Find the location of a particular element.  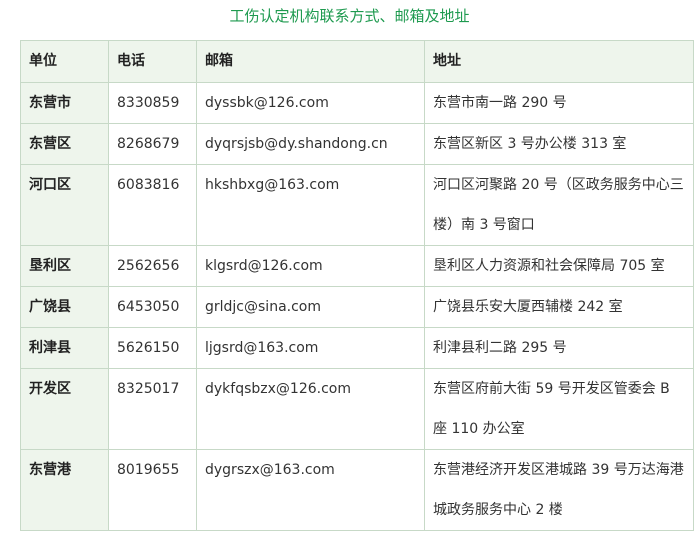

phone-cell: 8330859 is located at coordinates (152, 103).